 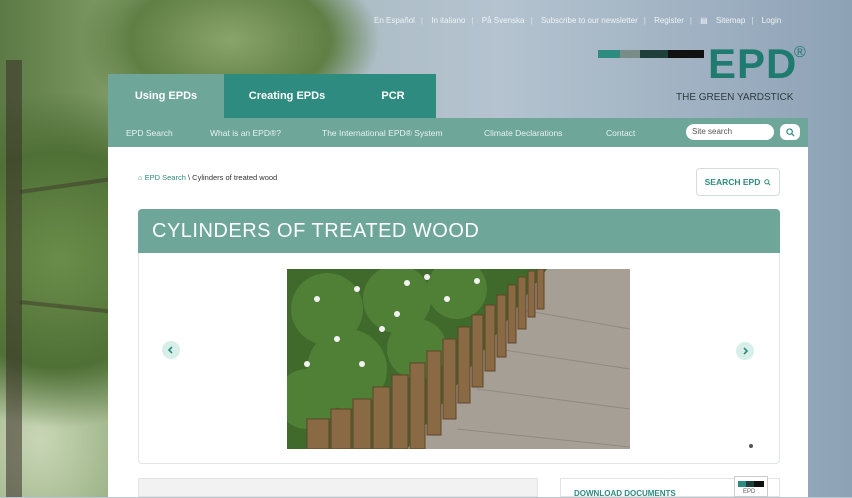 I want to click on page-title: CYLINDERS OF TREATED WOOD, so click(x=316, y=231).